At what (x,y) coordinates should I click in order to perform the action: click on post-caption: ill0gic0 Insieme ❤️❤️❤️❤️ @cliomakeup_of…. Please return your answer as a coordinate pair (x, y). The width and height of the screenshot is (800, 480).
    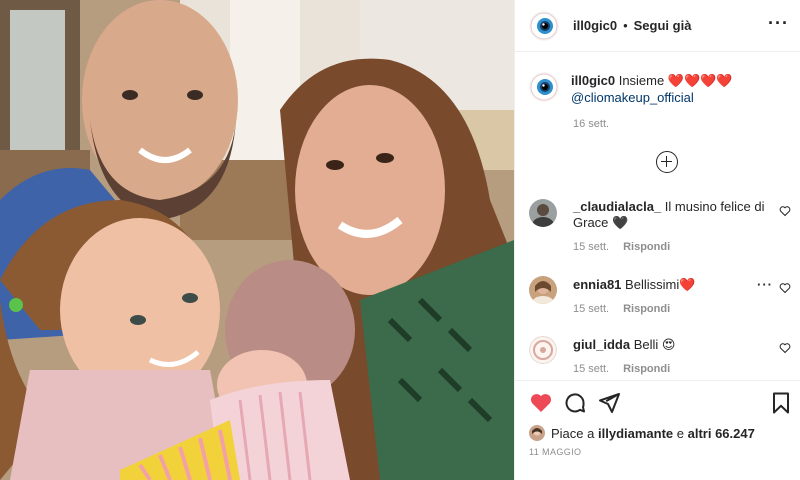
    Looking at the image, I should click on (660, 101).